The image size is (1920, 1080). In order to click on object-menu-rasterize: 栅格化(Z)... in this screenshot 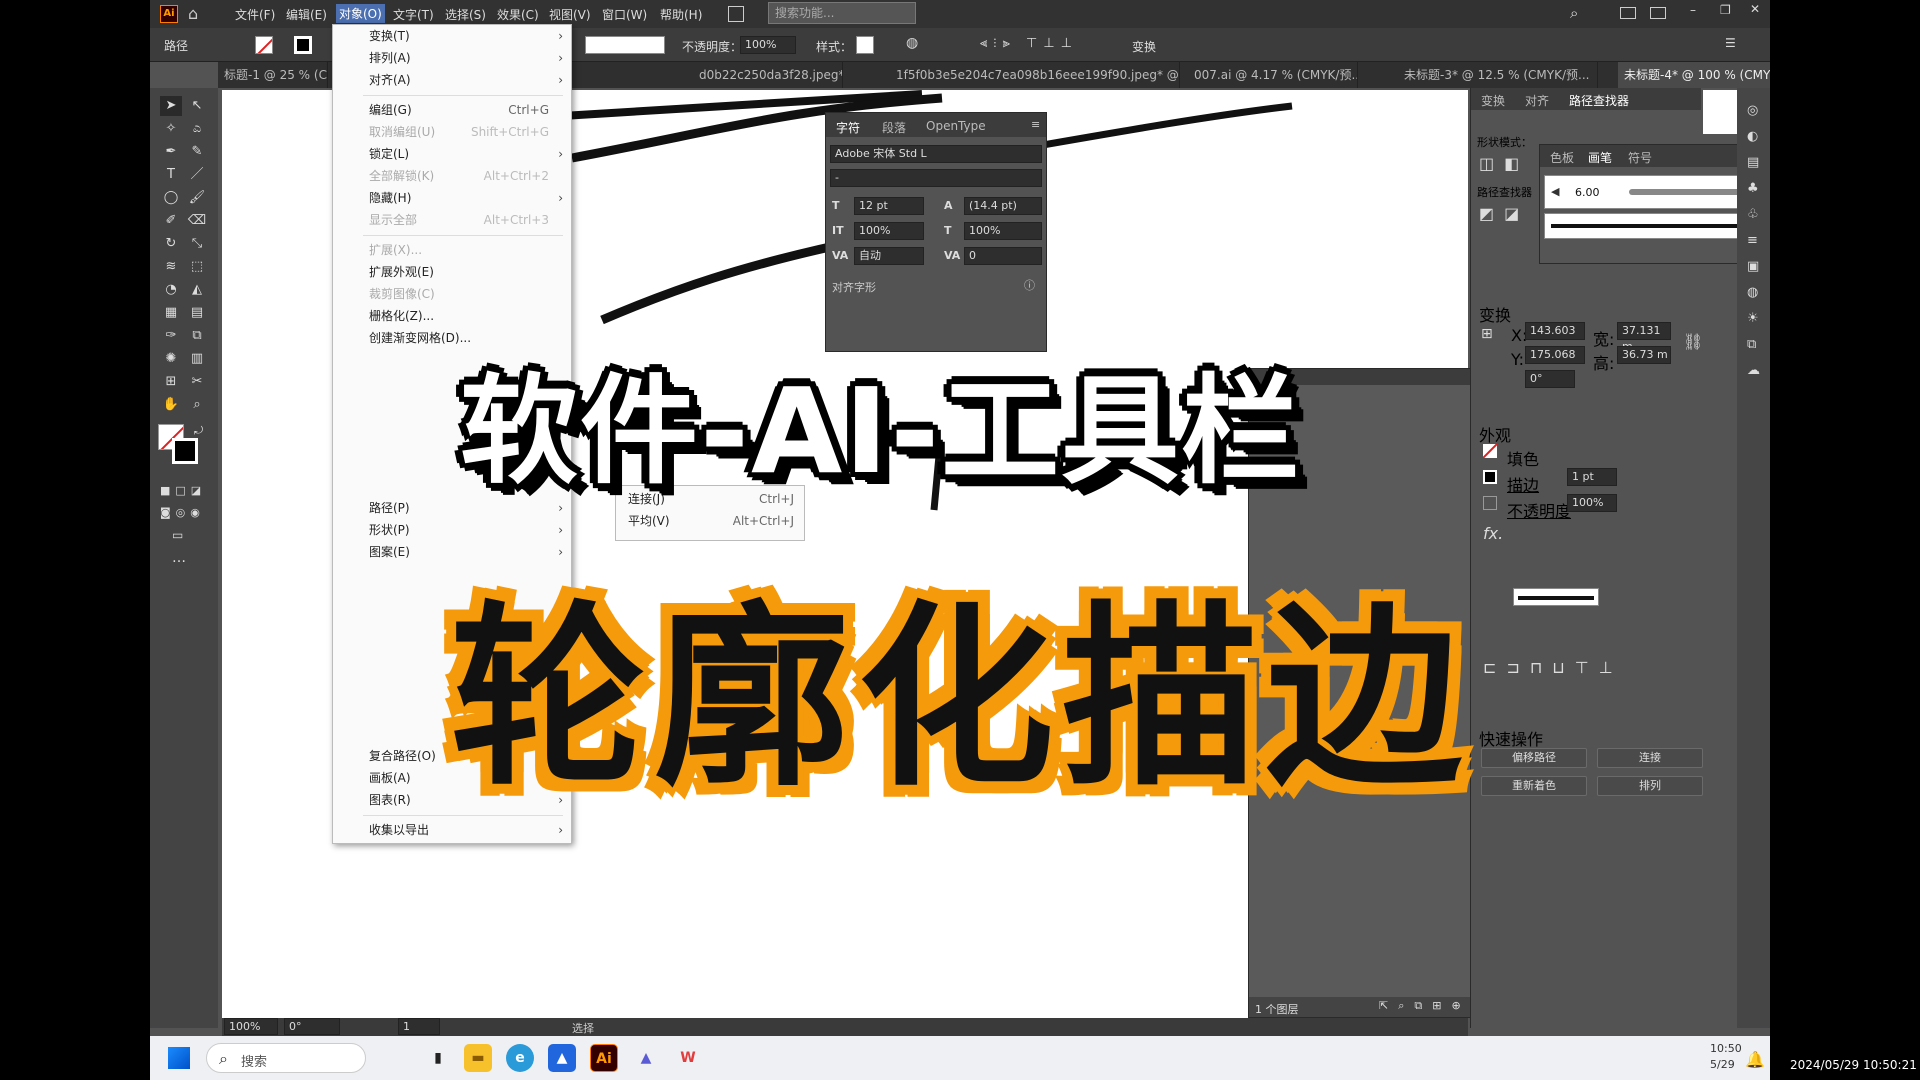, I will do `click(452, 316)`.